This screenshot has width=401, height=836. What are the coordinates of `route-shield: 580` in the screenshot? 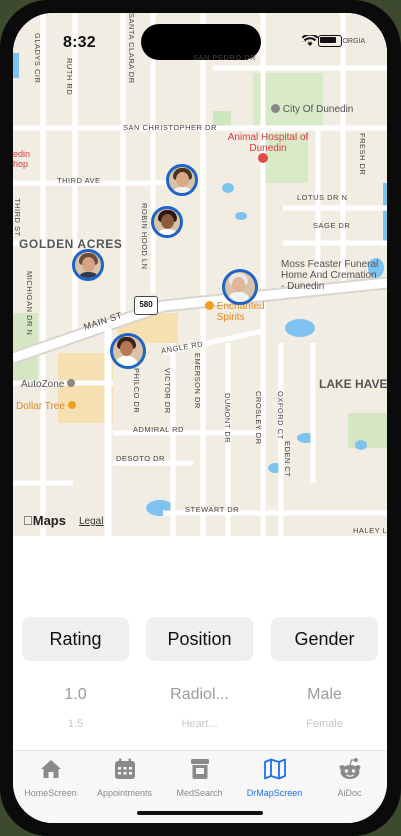 It's located at (146, 305).